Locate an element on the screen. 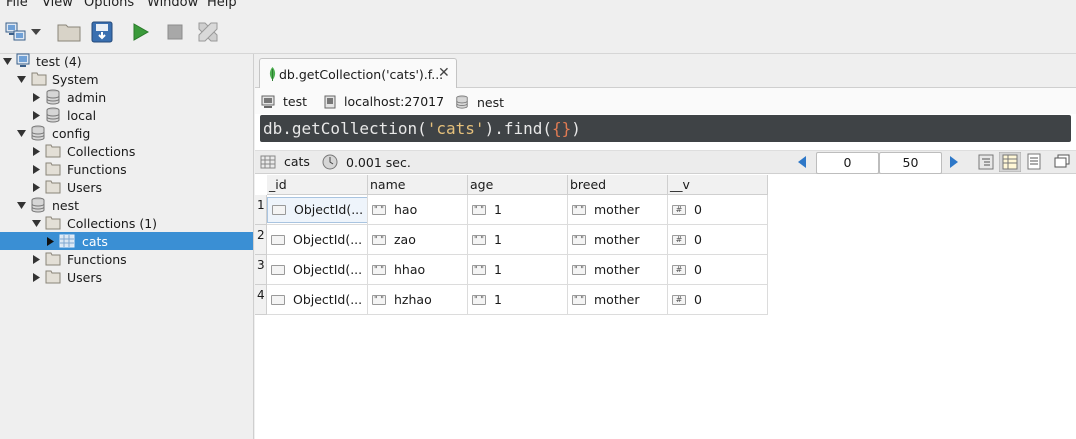 Image resolution: width=1076 pixels, height=439 pixels. tools-icon is located at coordinates (208, 32).